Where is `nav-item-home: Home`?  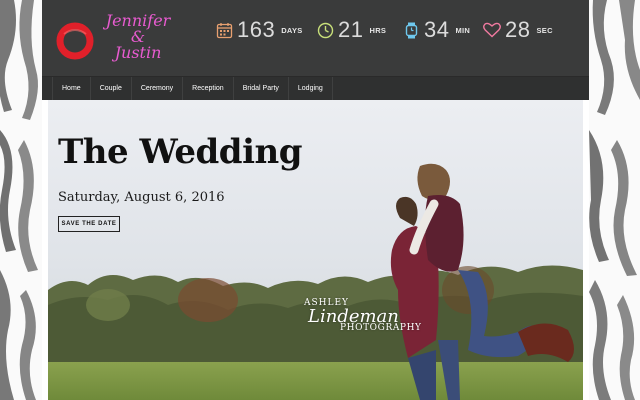
nav-item-home: Home is located at coordinates (71, 88).